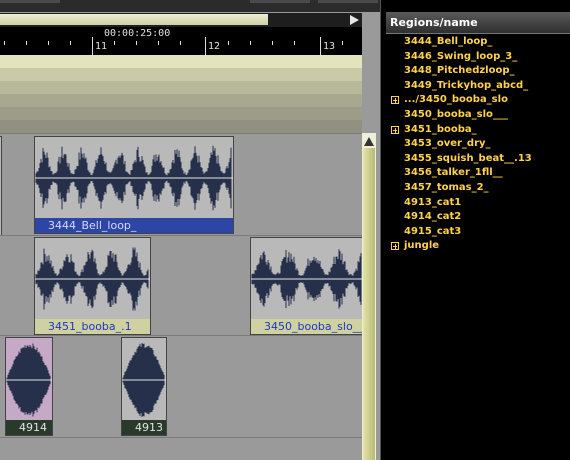 The image size is (570, 460). What do you see at coordinates (307, 326) in the screenshot?
I see `region-name-label: 3450_booba_slo___` at bounding box center [307, 326].